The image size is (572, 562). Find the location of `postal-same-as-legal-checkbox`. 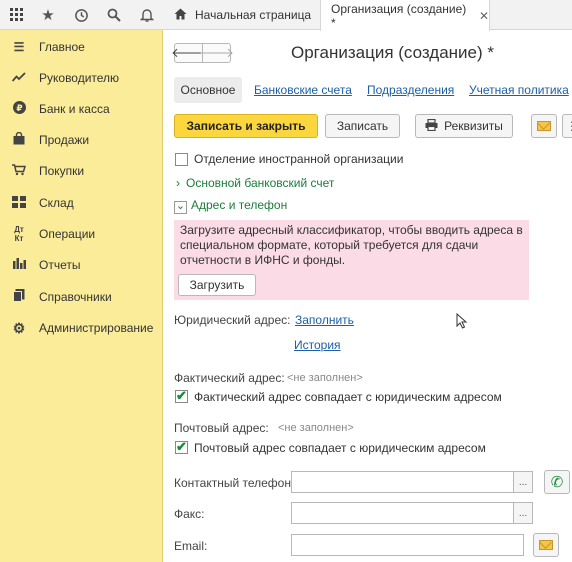

postal-same-as-legal-checkbox is located at coordinates (181, 447).